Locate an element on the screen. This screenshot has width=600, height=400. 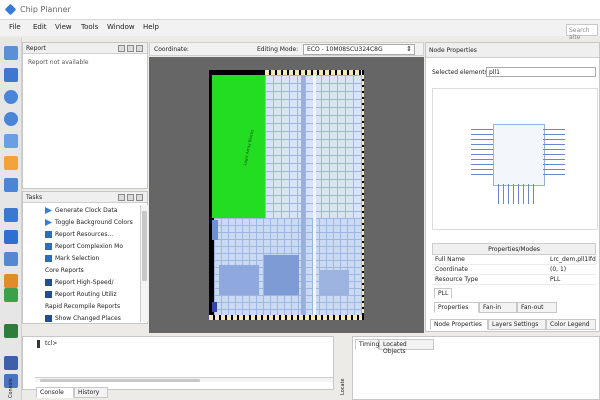
io-pins-bottom is located at coordinates (285, 317).